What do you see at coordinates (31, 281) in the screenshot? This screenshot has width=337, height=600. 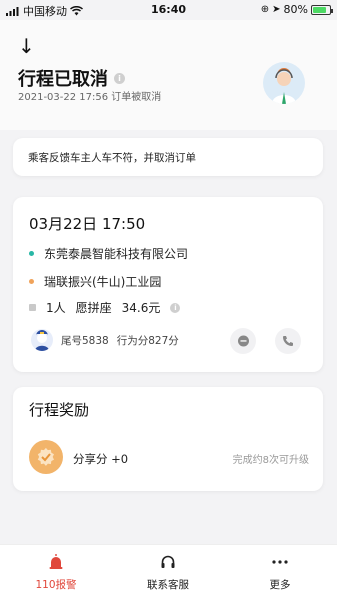 I see `destination-dot-icon` at bounding box center [31, 281].